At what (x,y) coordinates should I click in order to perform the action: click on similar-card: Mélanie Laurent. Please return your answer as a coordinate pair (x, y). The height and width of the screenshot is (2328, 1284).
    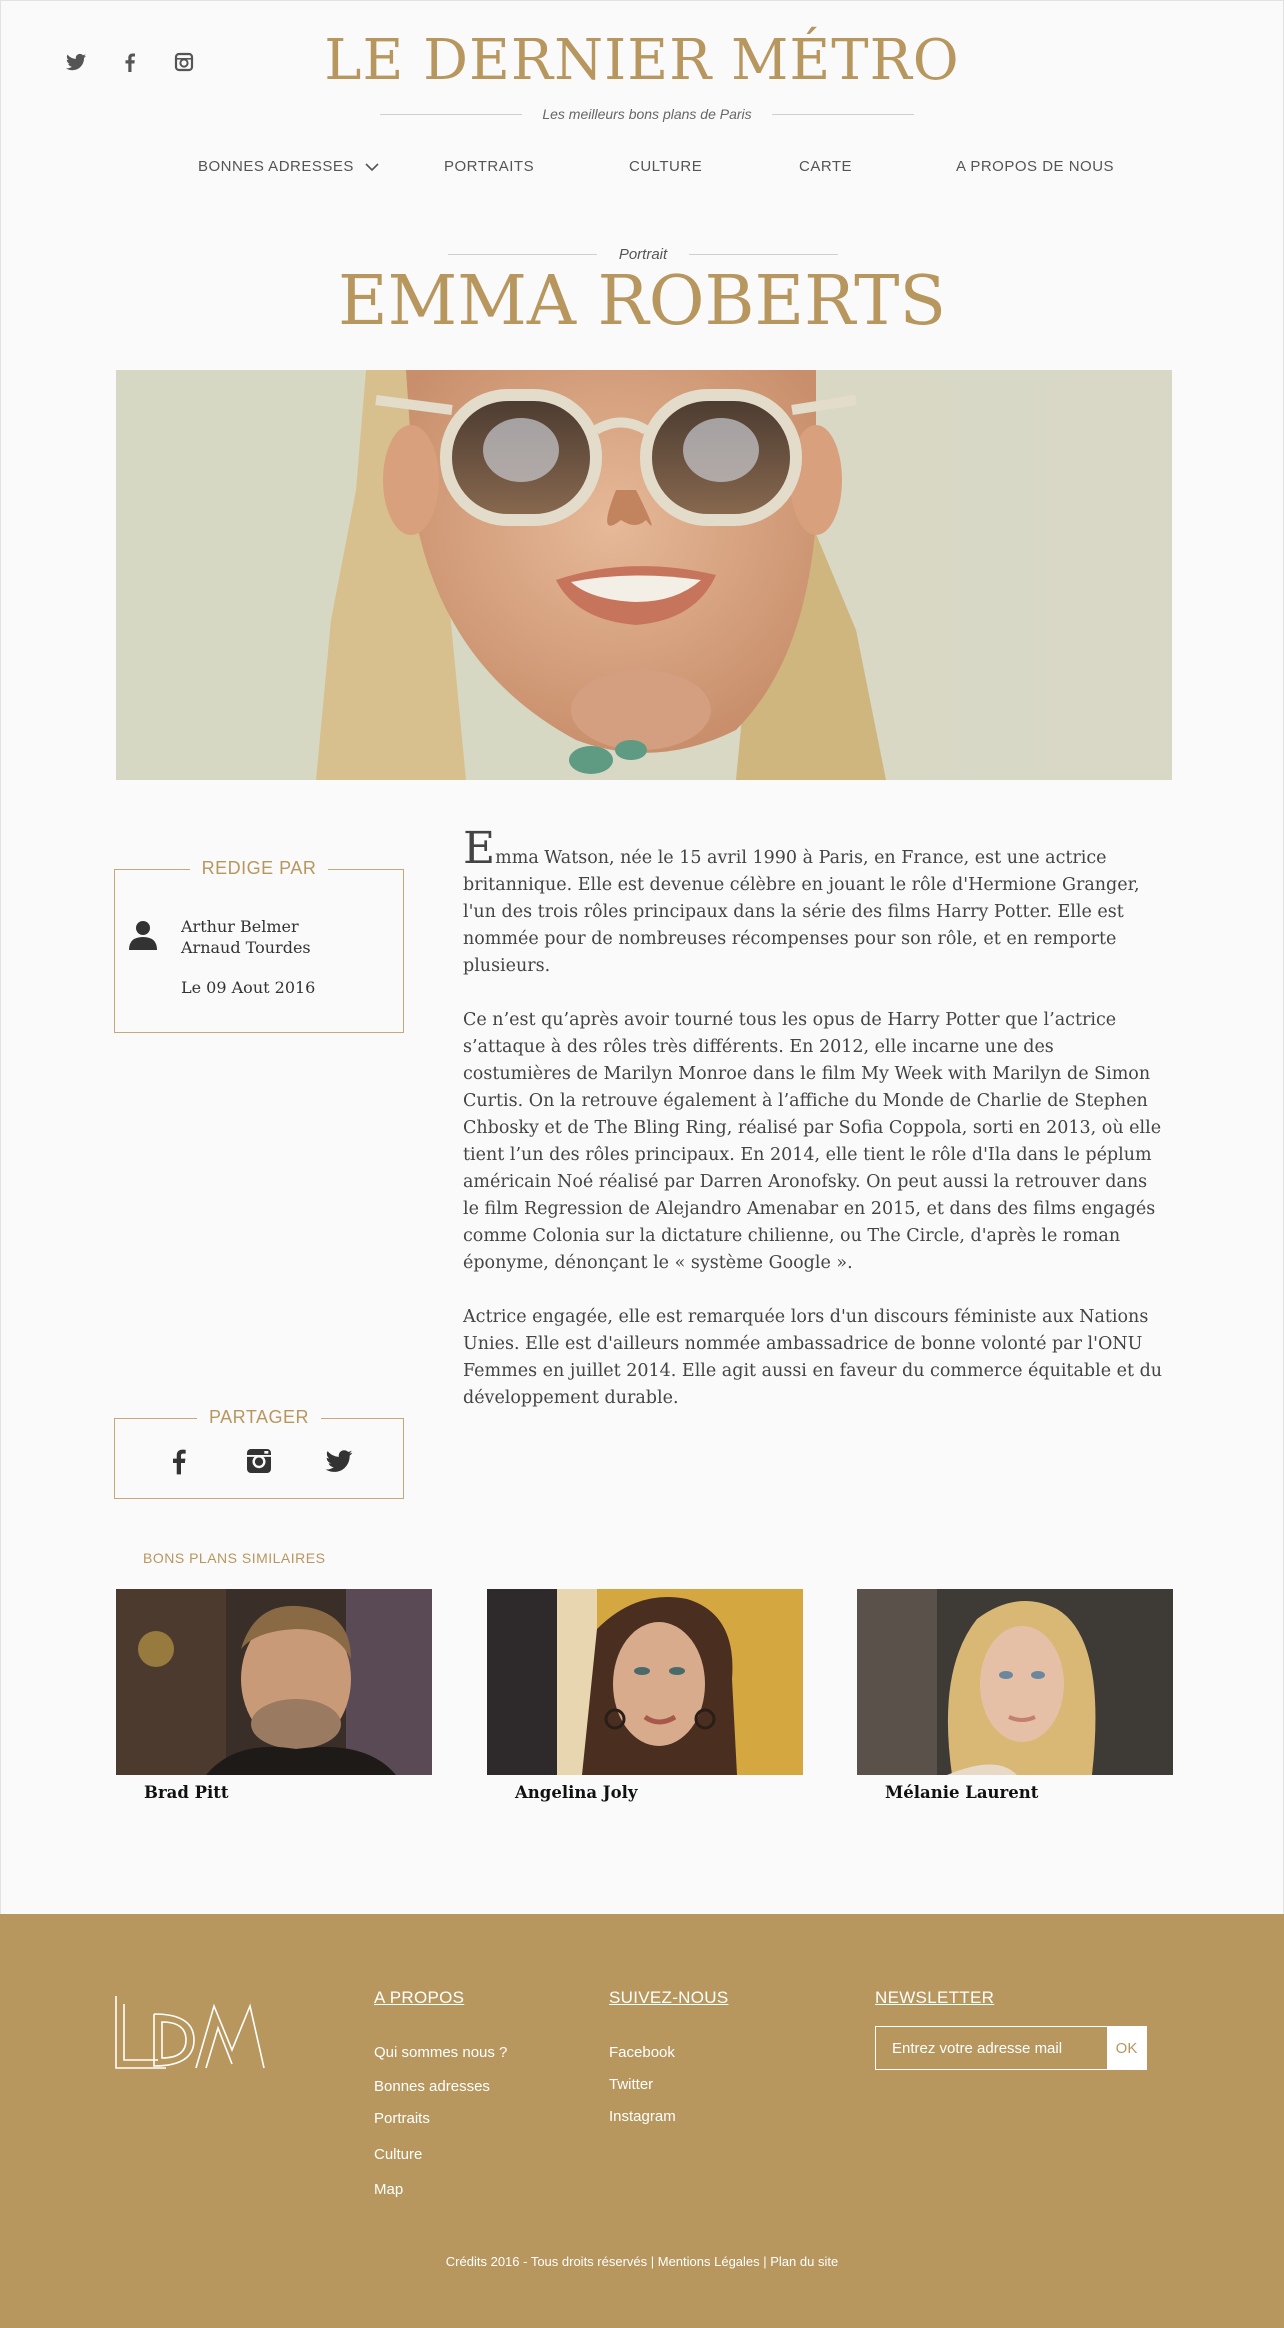
    Looking at the image, I should click on (1015, 1695).